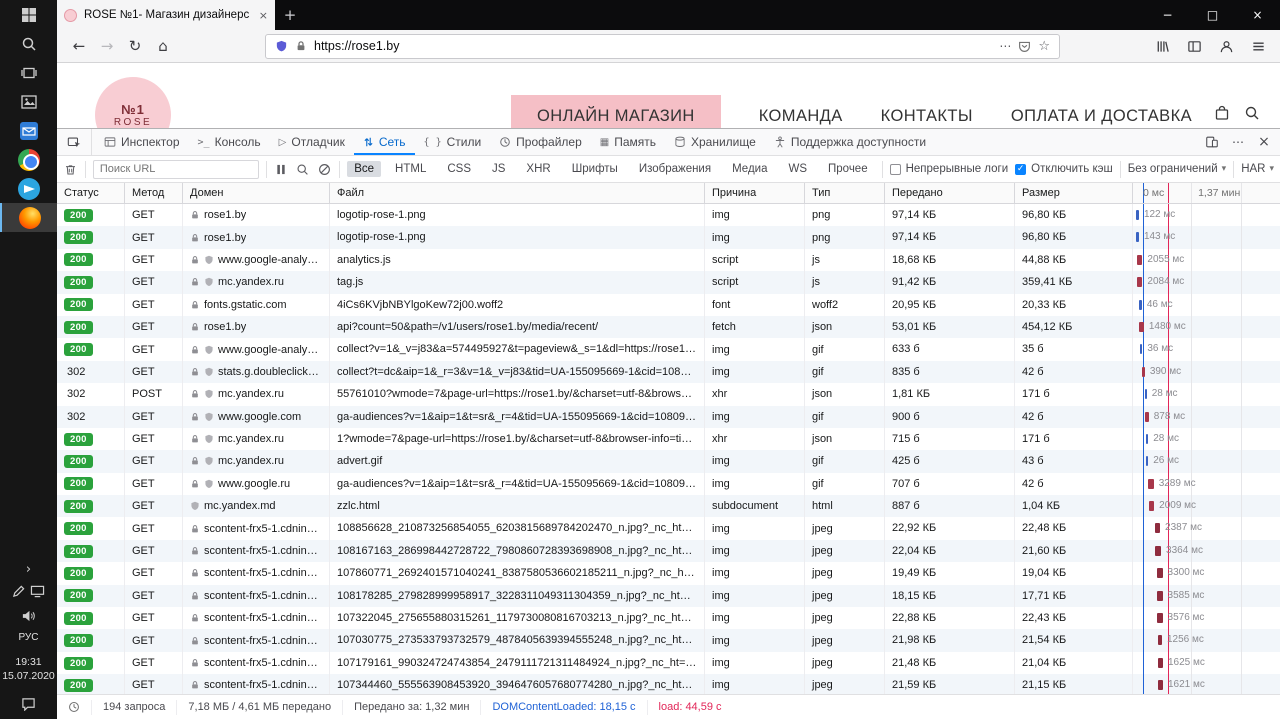 The width and height of the screenshot is (1280, 719). What do you see at coordinates (850, 142) in the screenshot?
I see `devtools-tab-accessibility: Поддержка доступности` at bounding box center [850, 142].